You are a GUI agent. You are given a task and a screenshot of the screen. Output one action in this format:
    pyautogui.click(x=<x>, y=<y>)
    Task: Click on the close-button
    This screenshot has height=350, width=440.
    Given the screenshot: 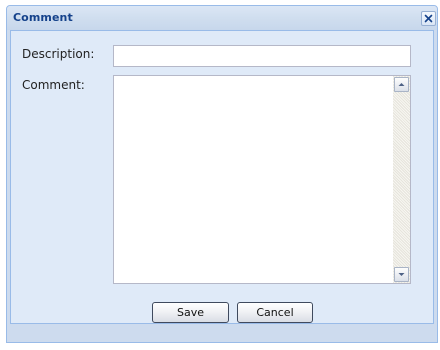 What is the action you would take?
    pyautogui.click(x=428, y=18)
    